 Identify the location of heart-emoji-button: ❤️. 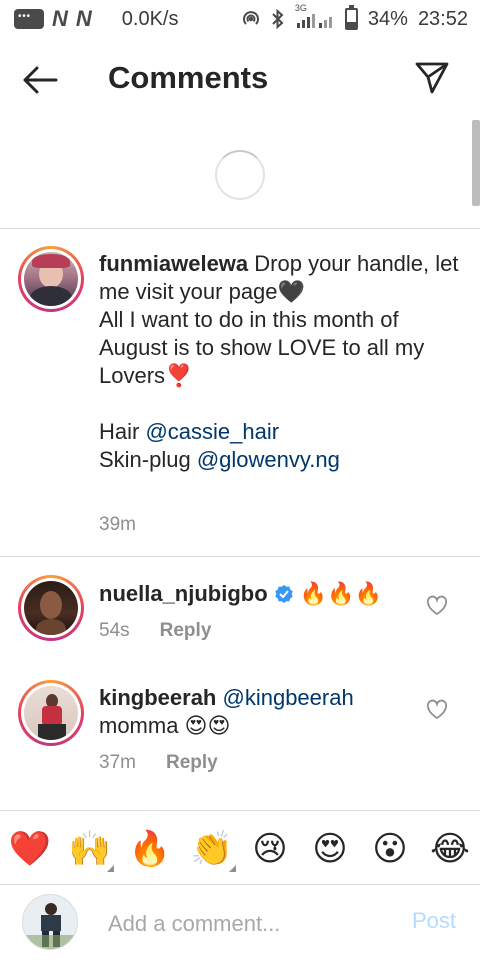
(30, 849).